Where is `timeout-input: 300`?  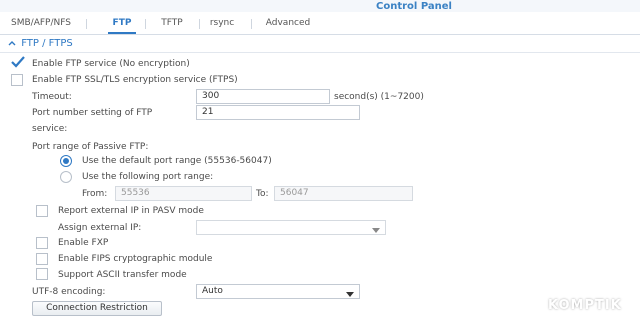 timeout-input: 300 is located at coordinates (263, 96).